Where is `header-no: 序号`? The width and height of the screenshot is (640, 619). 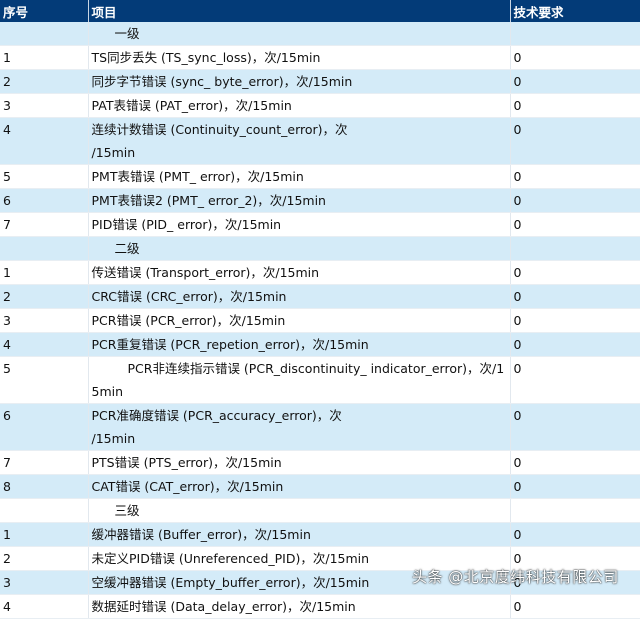 header-no: 序号 is located at coordinates (44, 11).